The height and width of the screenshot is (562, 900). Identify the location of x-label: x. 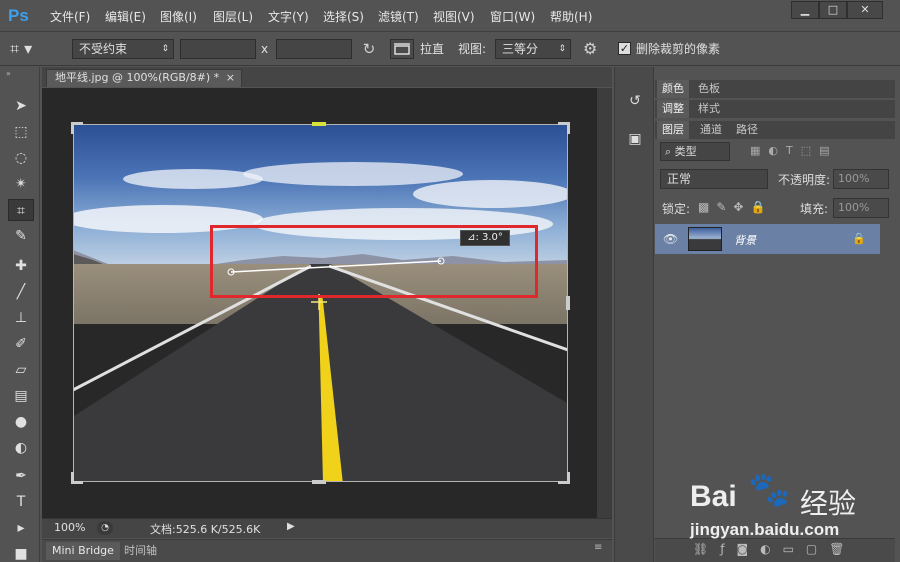
(265, 49).